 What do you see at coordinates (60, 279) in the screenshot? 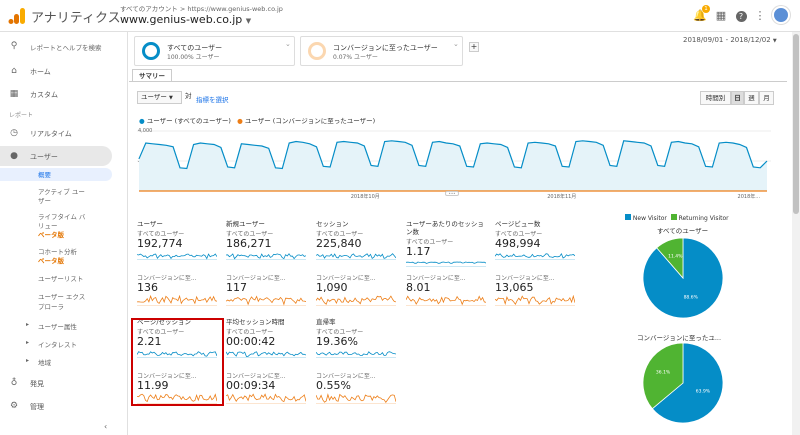
I see `sidebar-sub-user-lists: ユーザーリスト` at bounding box center [60, 279].